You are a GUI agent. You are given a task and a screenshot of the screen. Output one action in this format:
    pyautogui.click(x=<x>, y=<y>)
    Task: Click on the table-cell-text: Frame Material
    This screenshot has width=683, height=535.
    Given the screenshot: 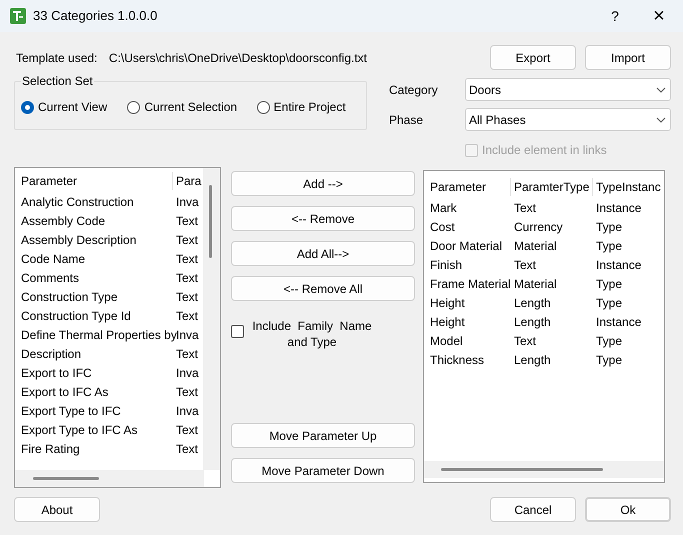 What is the action you would take?
    pyautogui.click(x=470, y=284)
    